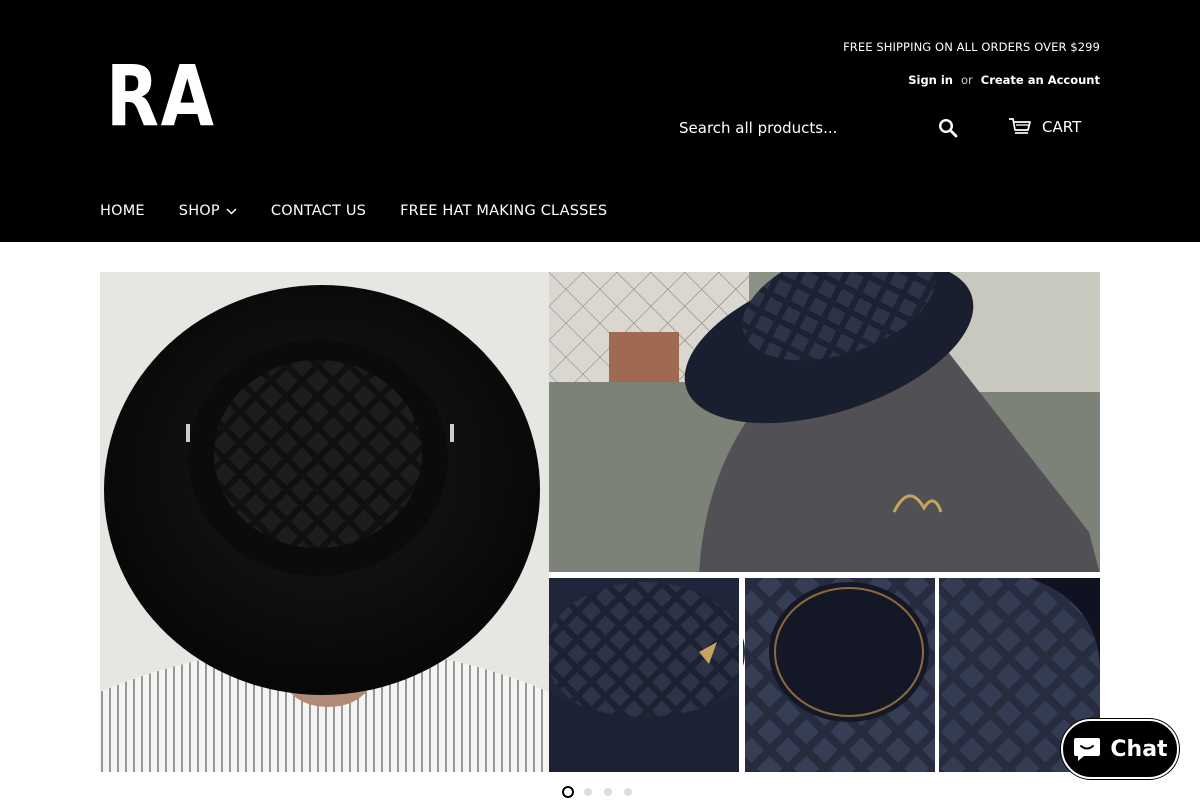 The image size is (1200, 800). What do you see at coordinates (1062, 127) in the screenshot?
I see `cart-label: CART` at bounding box center [1062, 127].